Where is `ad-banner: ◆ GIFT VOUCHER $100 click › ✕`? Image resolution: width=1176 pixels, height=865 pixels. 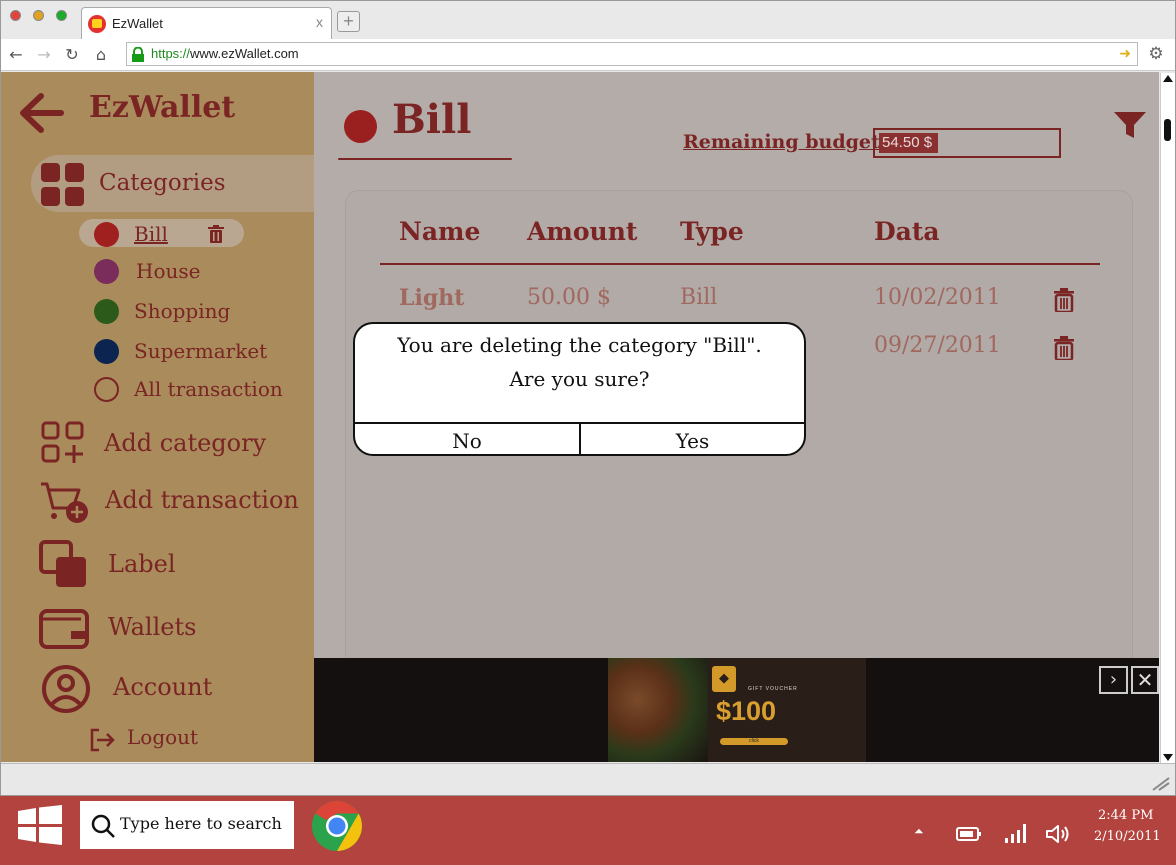 ad-banner: ◆ GIFT VOUCHER $100 click › ✕ is located at coordinates (736, 710).